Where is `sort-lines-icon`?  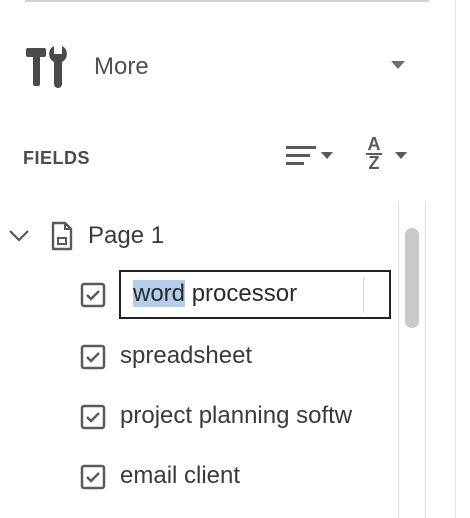
sort-lines-icon is located at coordinates (309, 155).